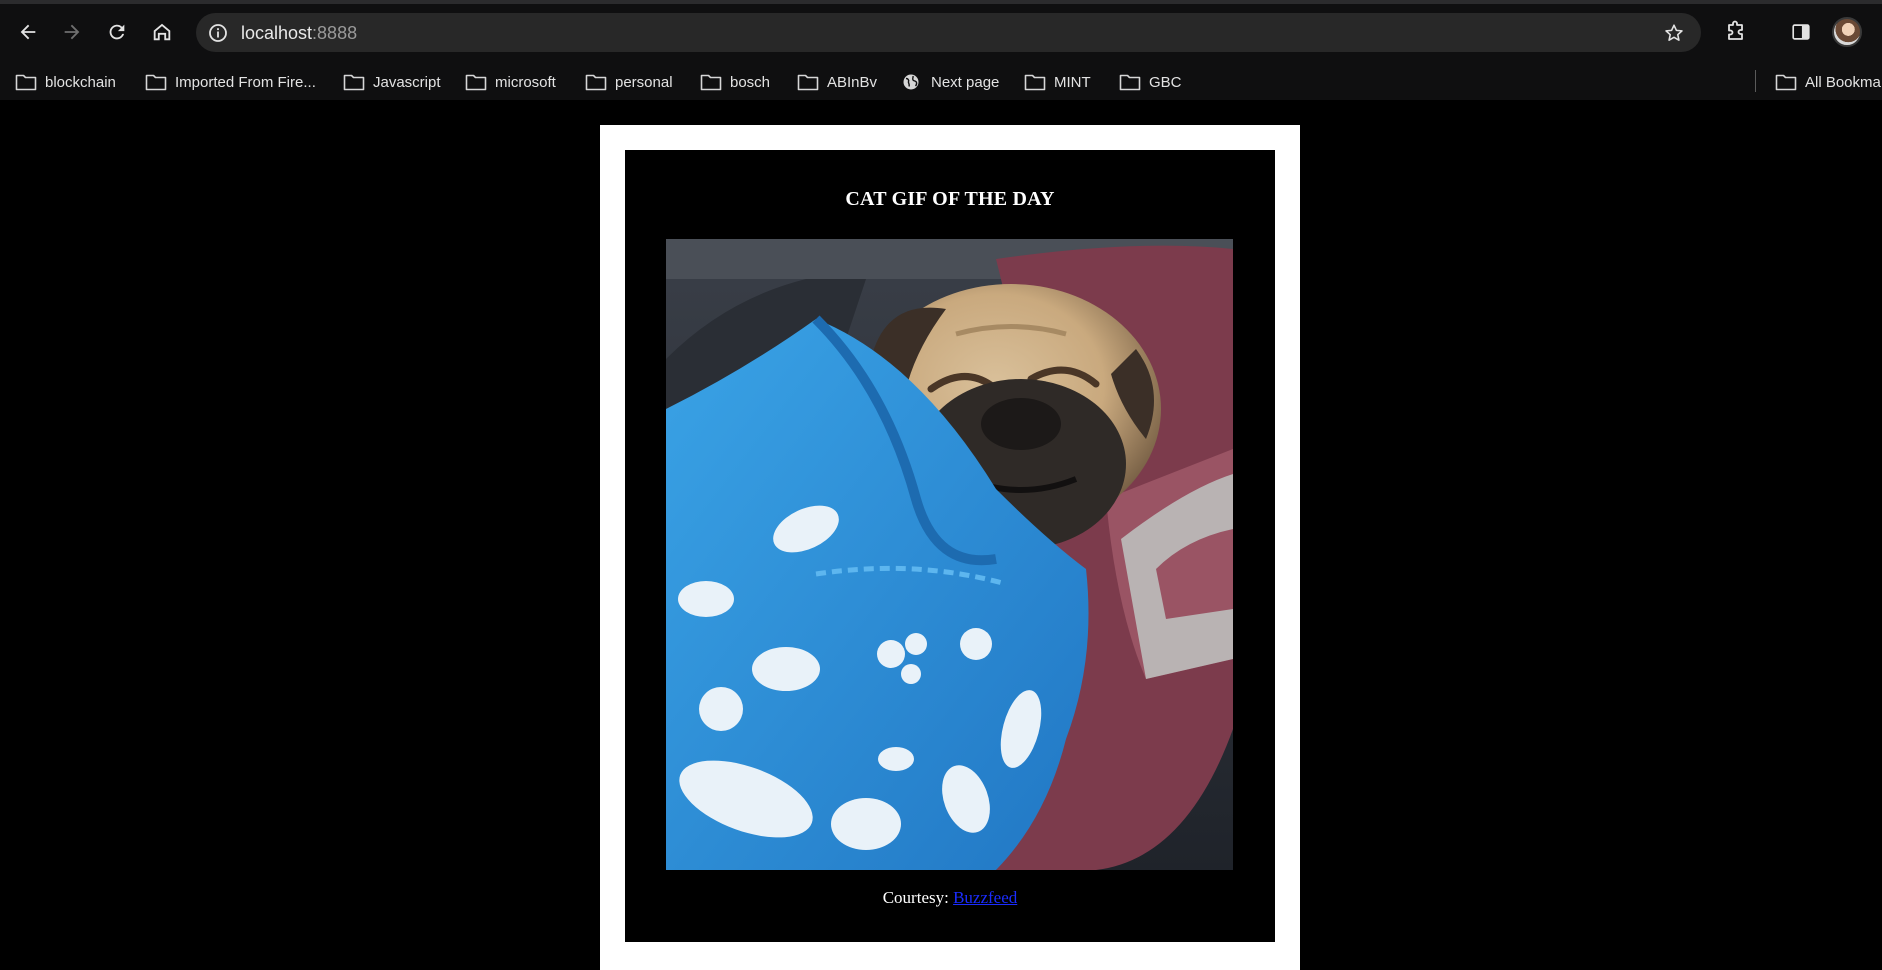 The width and height of the screenshot is (1882, 970). I want to click on bookmark-label: ABInBv, so click(852, 82).